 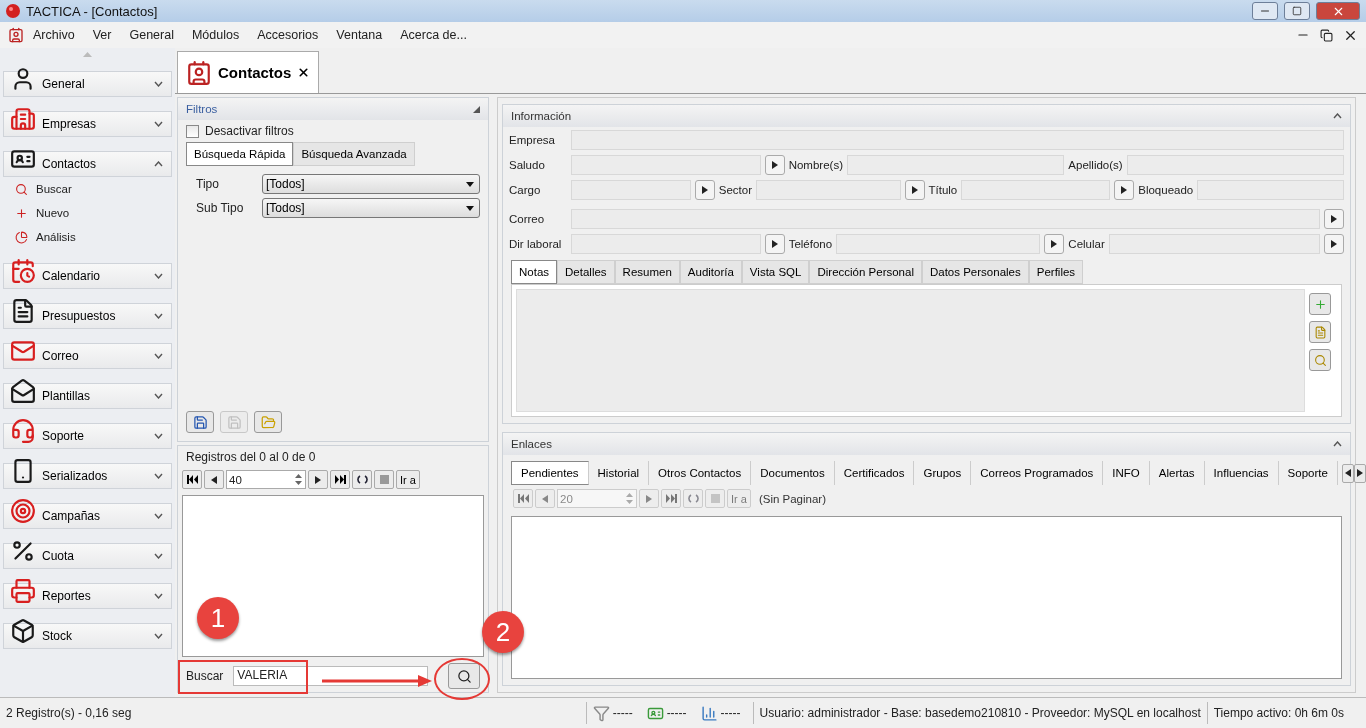 What do you see at coordinates (240, 154) in the screenshot?
I see `tab: Búsqueda Rápida` at bounding box center [240, 154].